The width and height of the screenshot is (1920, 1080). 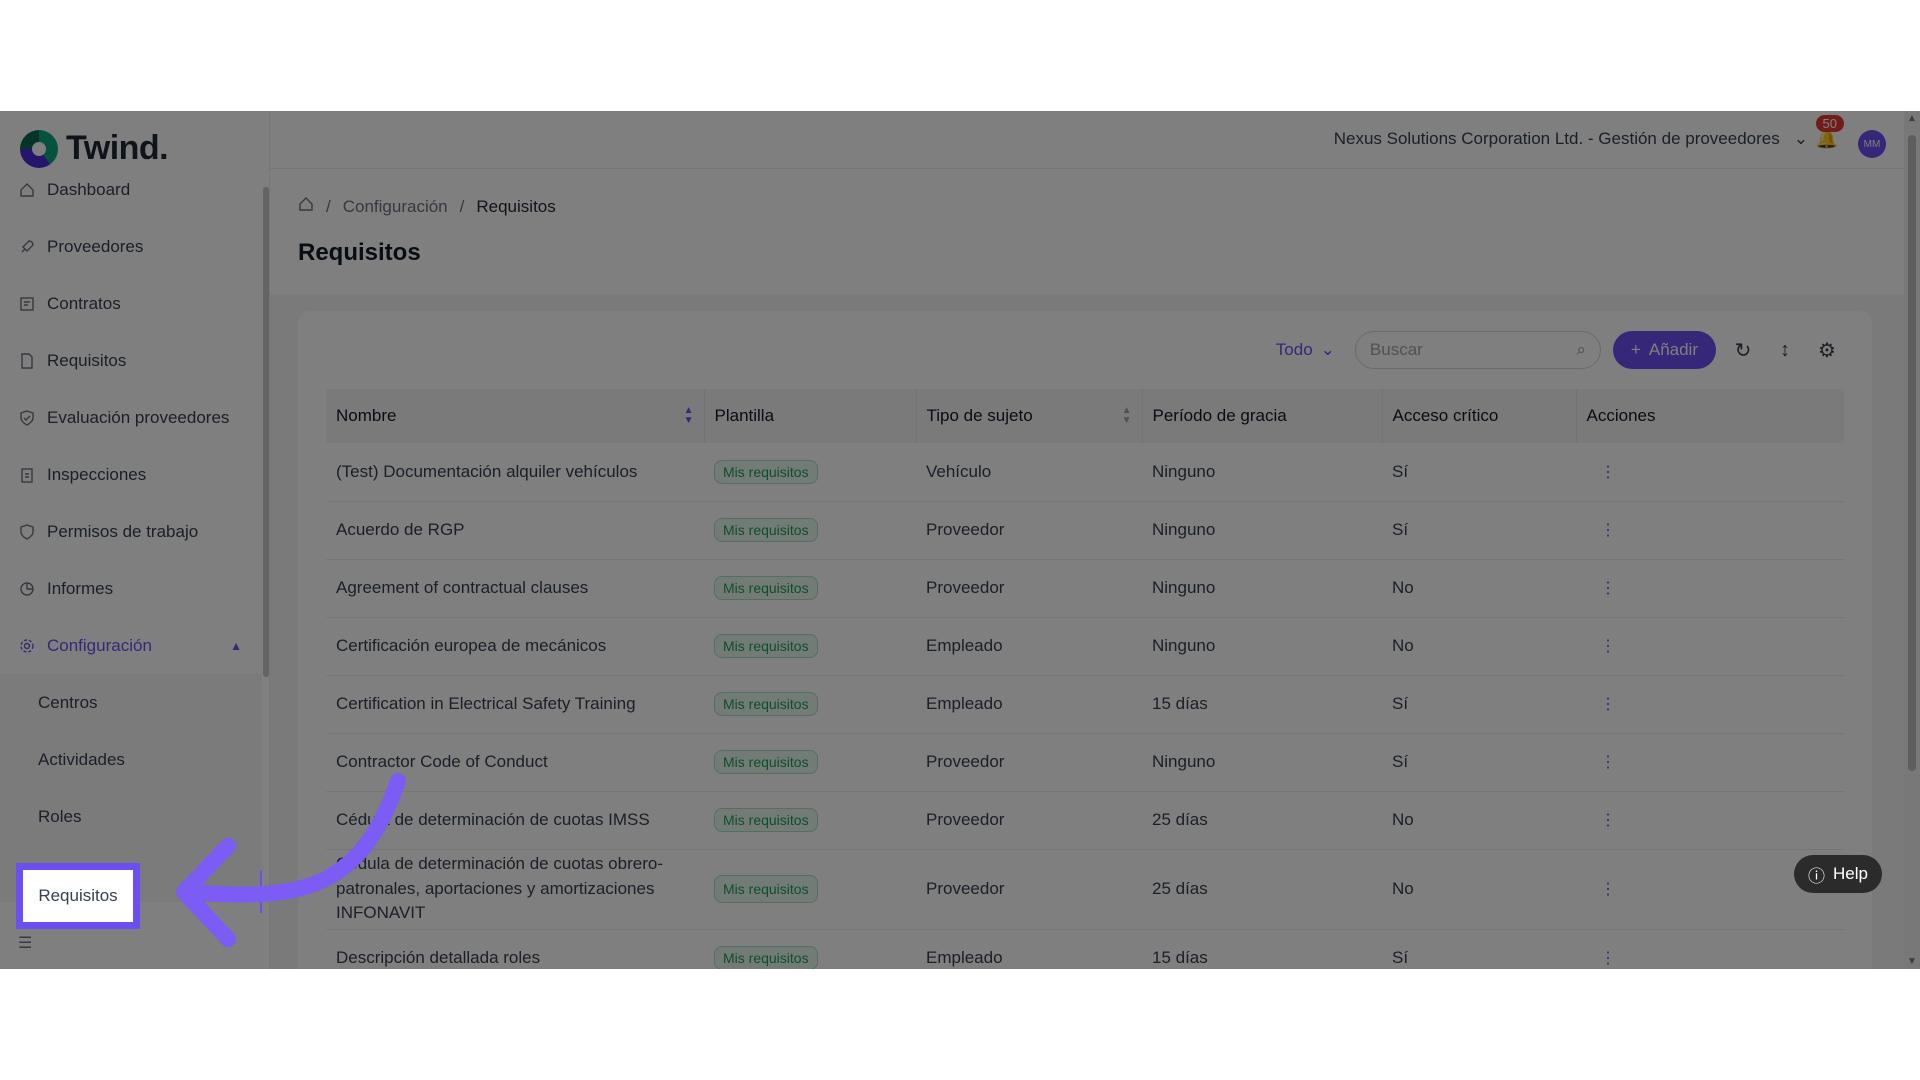 I want to click on sidebar-item-label: Proveedores, so click(x=95, y=246).